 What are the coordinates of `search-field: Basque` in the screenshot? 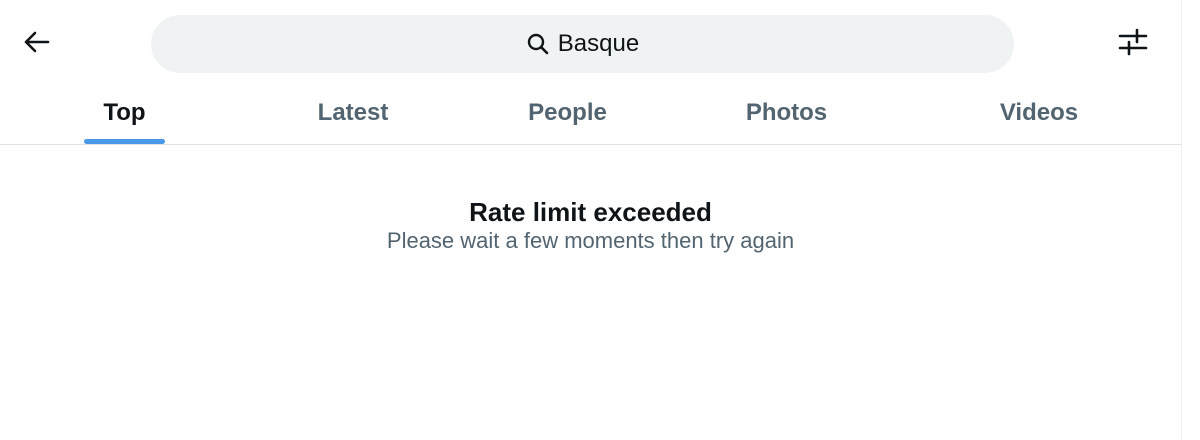 It's located at (582, 44).